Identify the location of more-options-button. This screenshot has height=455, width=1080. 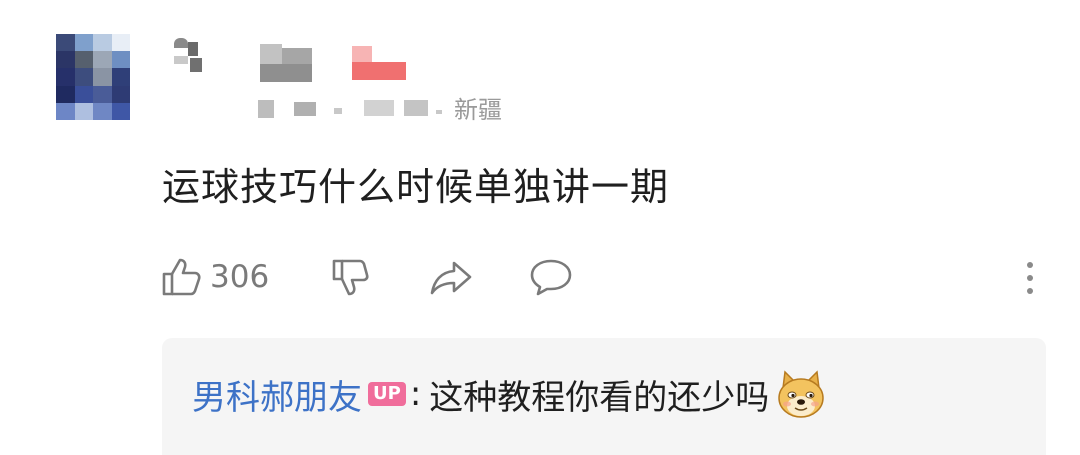
(1029, 278).